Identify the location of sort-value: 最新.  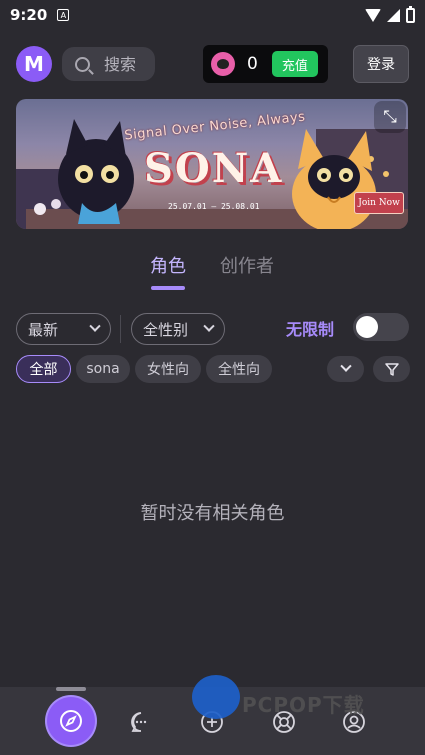
(43, 329).